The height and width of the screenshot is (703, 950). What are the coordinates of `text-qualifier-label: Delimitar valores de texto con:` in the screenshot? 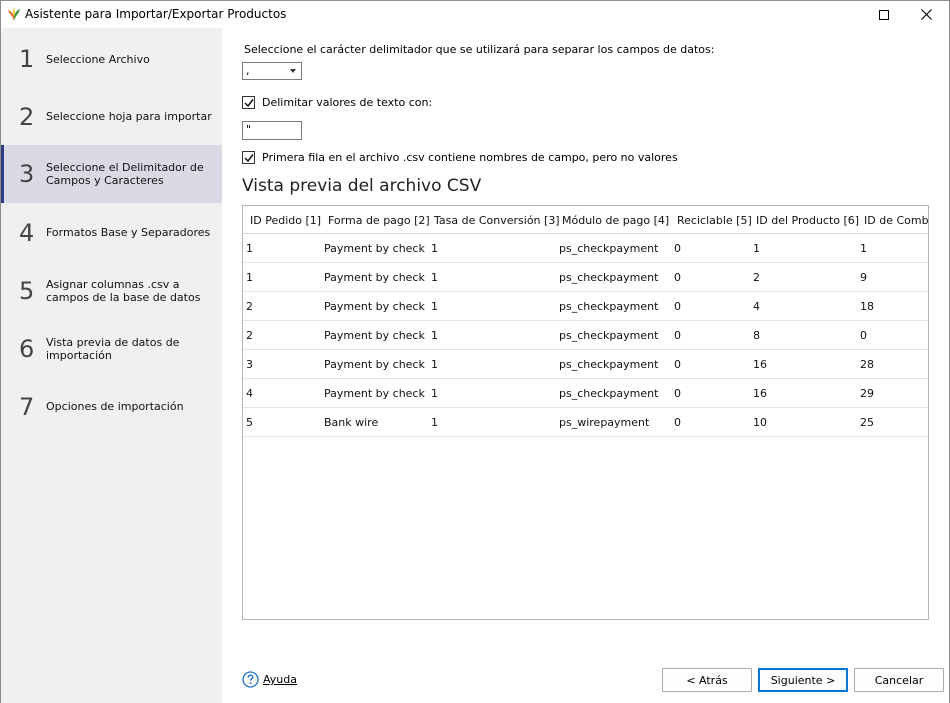 It's located at (347, 102).